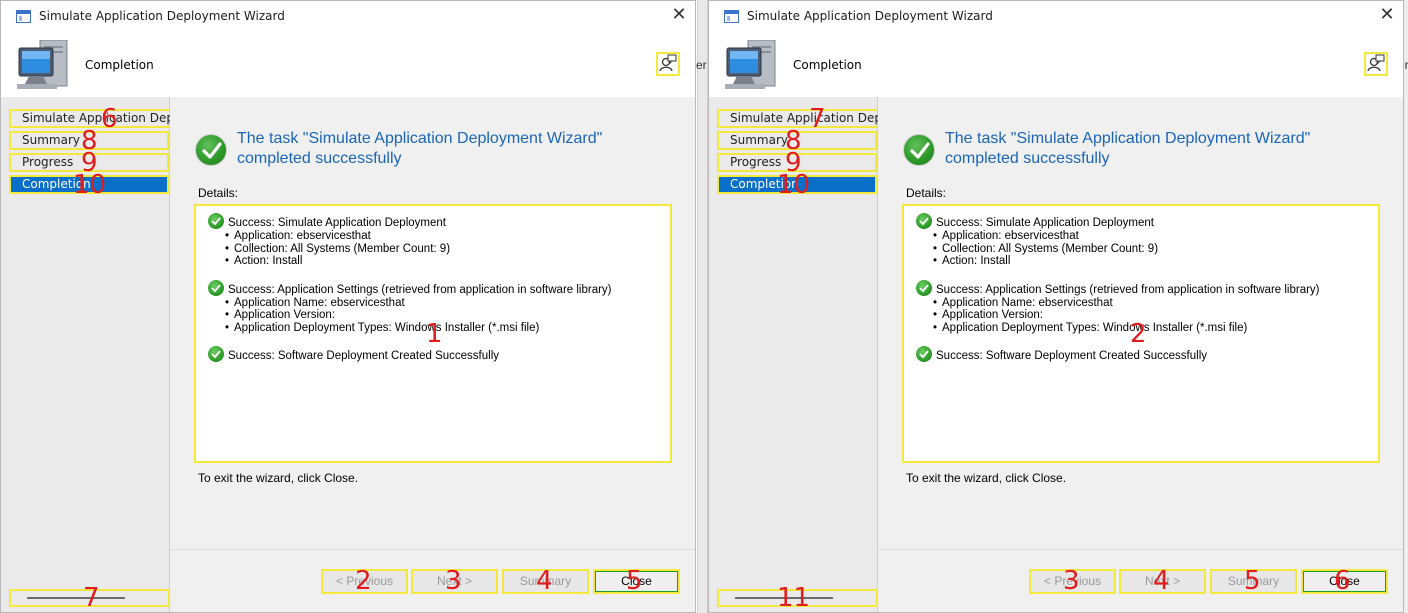 This screenshot has width=1408, height=613. Describe the element at coordinates (702, 306) in the screenshot. I see `background-window-edge: er` at that location.